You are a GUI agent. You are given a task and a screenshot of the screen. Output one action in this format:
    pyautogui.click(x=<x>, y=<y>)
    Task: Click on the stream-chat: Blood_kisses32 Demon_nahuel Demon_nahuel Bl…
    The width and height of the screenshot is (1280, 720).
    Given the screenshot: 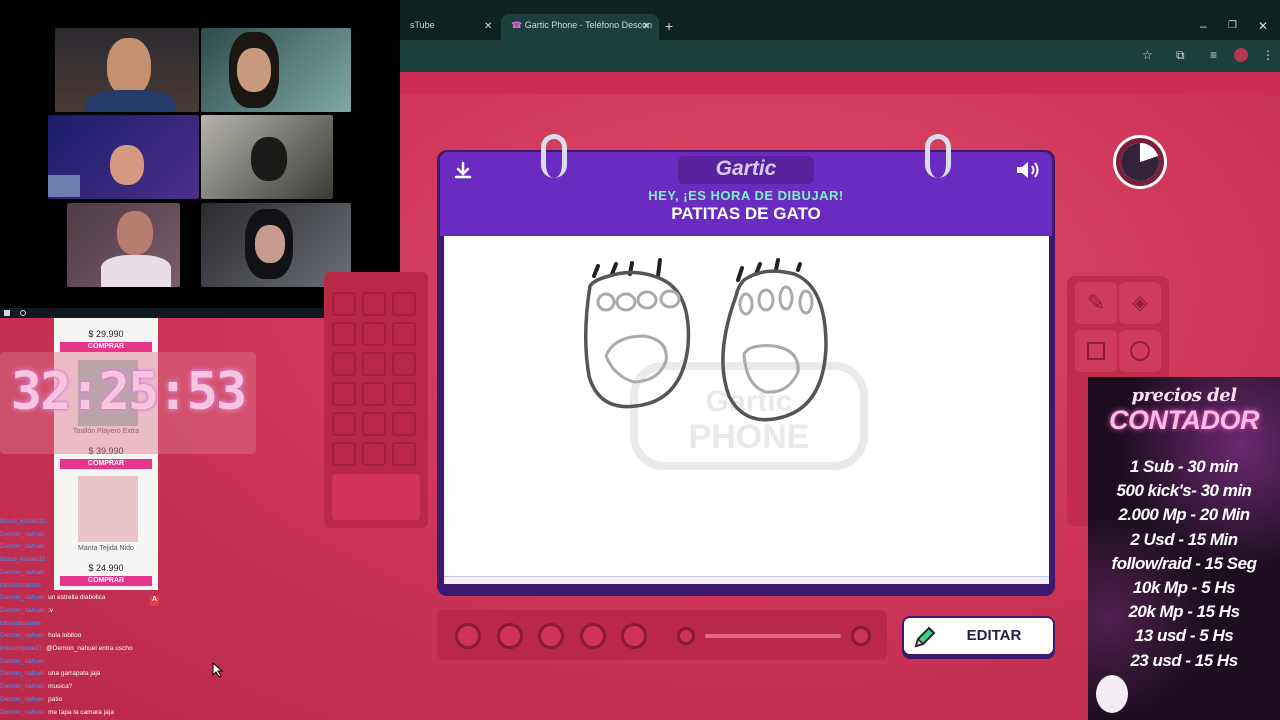 What is the action you would take?
    pyautogui.click(x=85, y=618)
    